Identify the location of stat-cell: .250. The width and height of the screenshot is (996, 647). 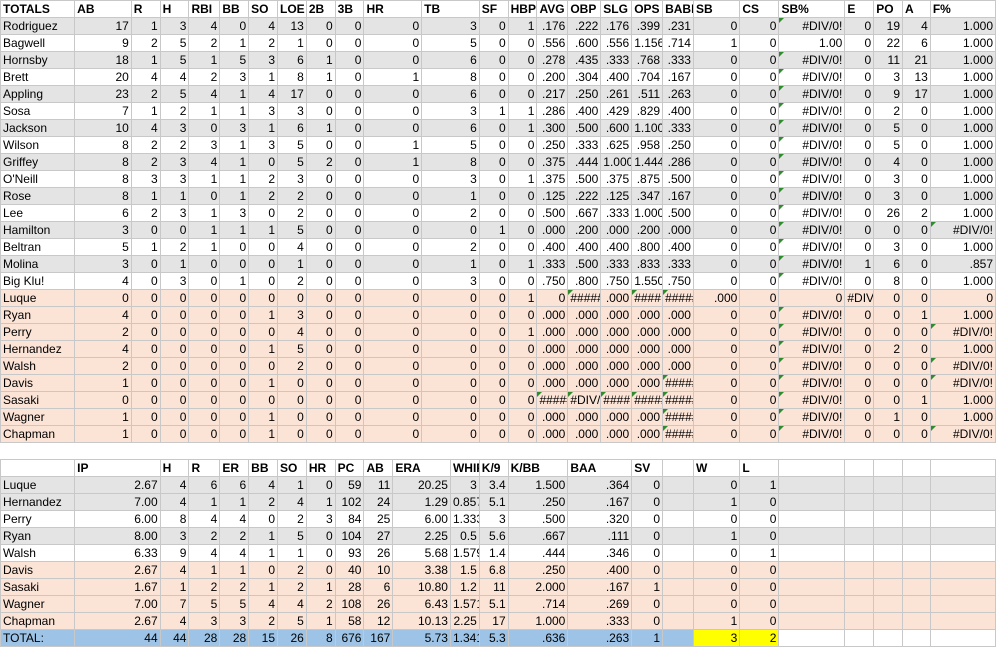
(552, 145).